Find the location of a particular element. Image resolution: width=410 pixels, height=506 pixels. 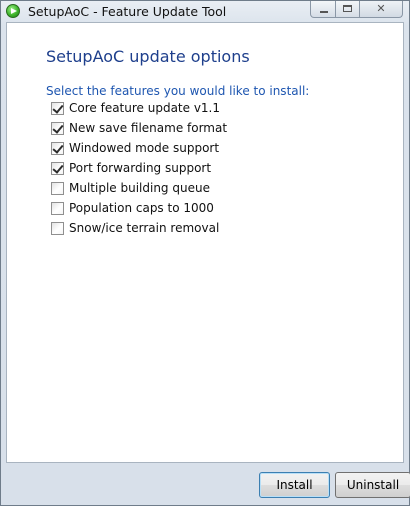

window-title: SetupAoC - Feature Update Tool is located at coordinates (127, 11).